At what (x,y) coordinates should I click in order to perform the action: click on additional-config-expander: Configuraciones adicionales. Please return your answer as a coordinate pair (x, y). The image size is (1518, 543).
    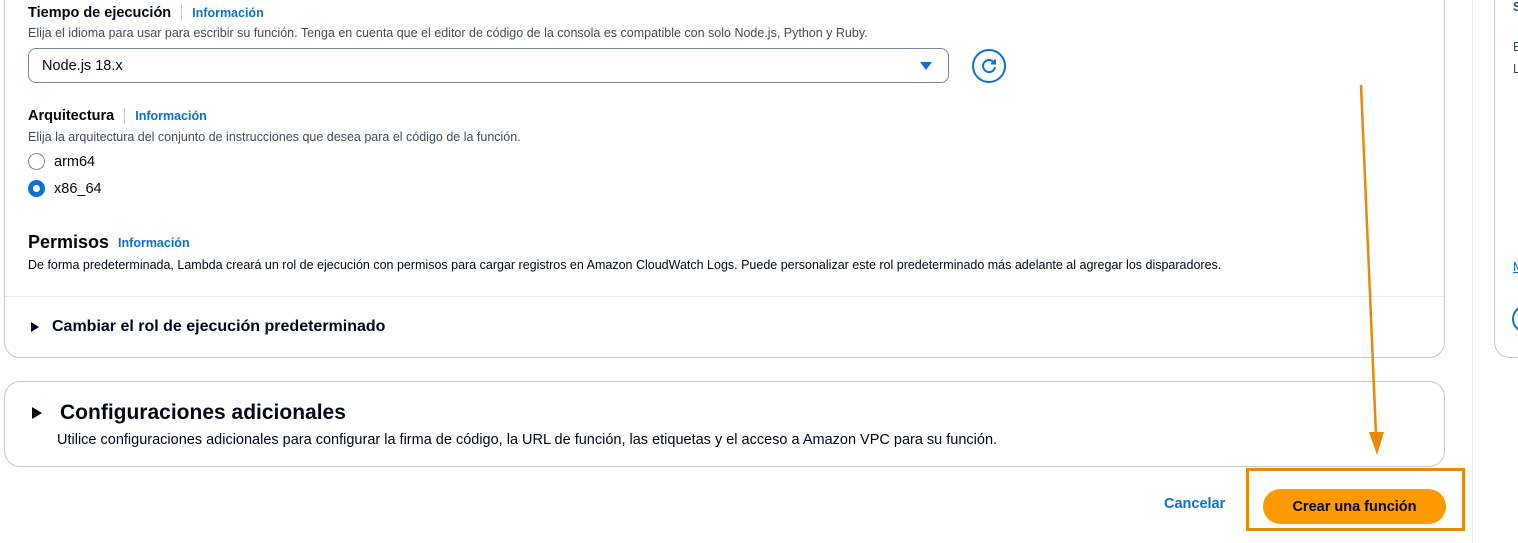
    Looking at the image, I should click on (189, 413).